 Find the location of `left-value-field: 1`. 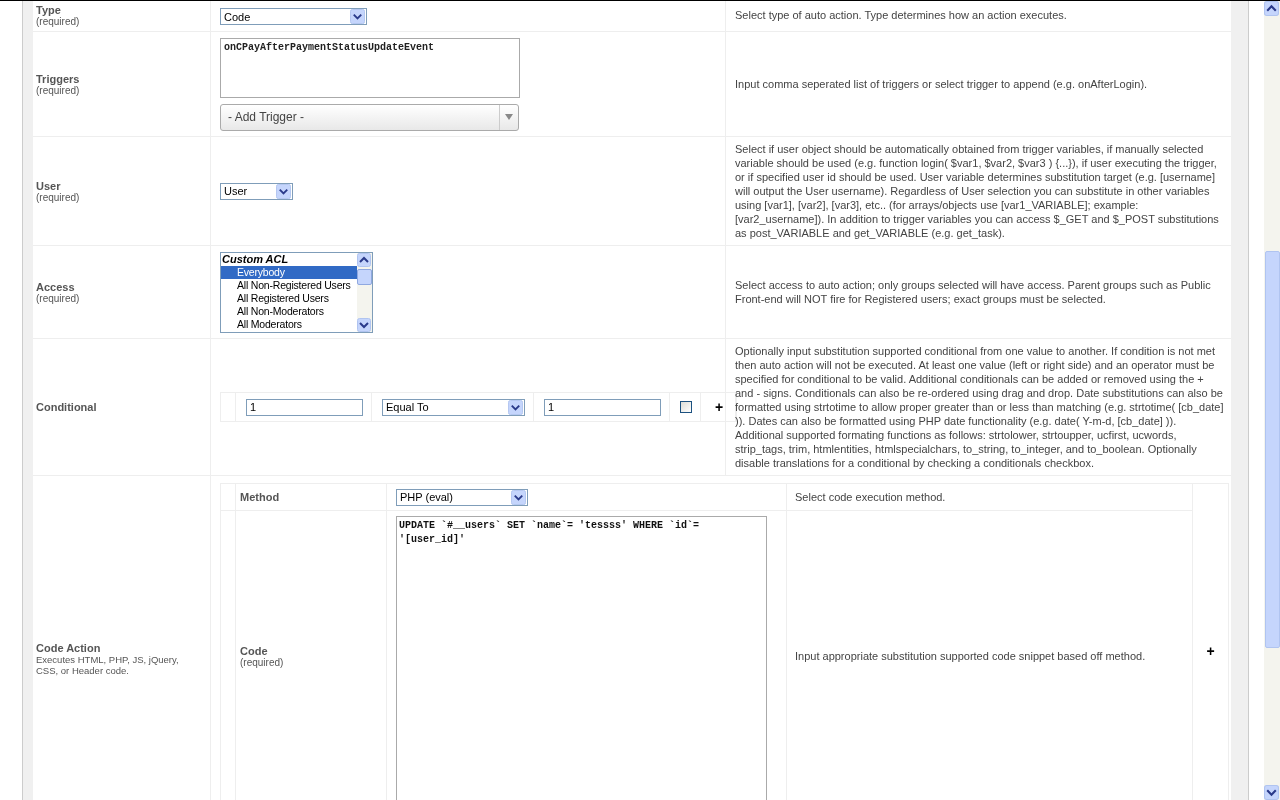

left-value-field: 1 is located at coordinates (304, 407).